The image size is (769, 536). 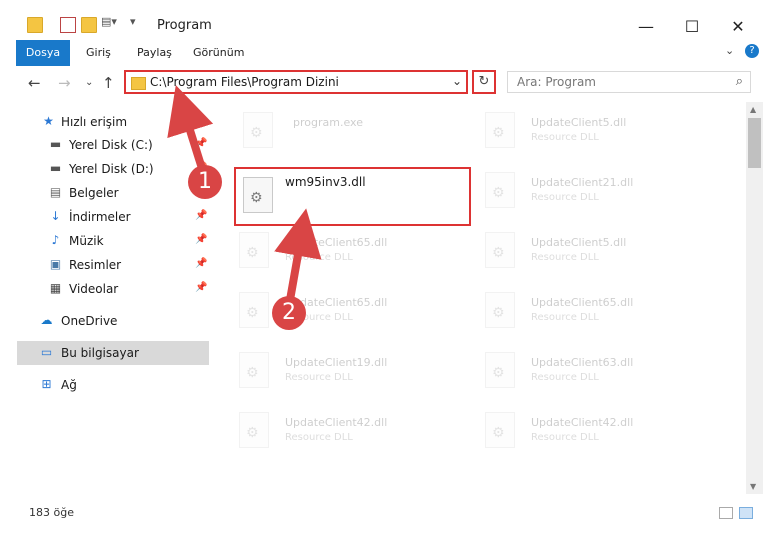 I want to click on sidebar-item-disk-d: ▬ Yerel Disk (D:) 📌, so click(x=107, y=169).